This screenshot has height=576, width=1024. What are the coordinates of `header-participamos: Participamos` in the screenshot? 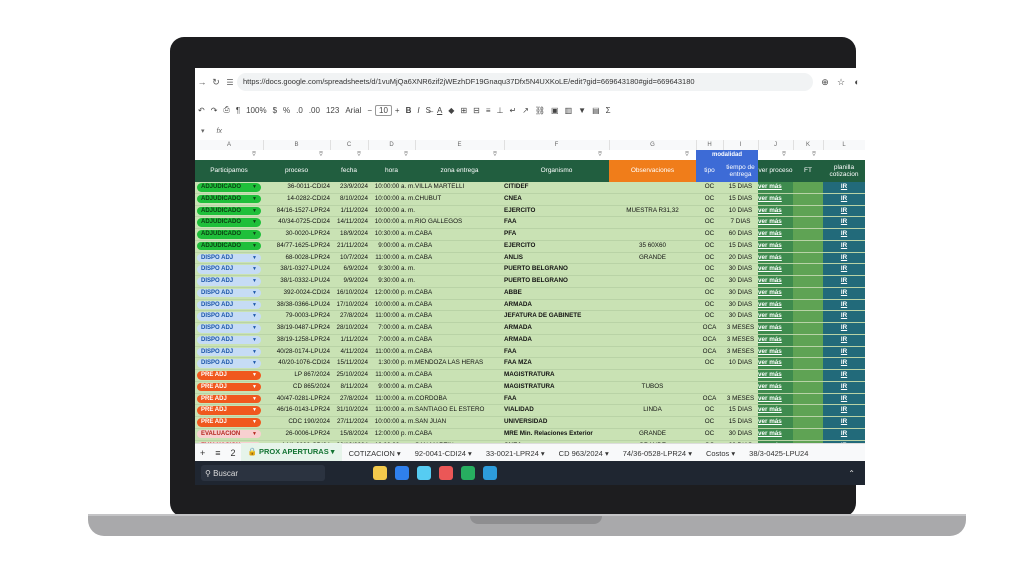 It's located at (229, 171).